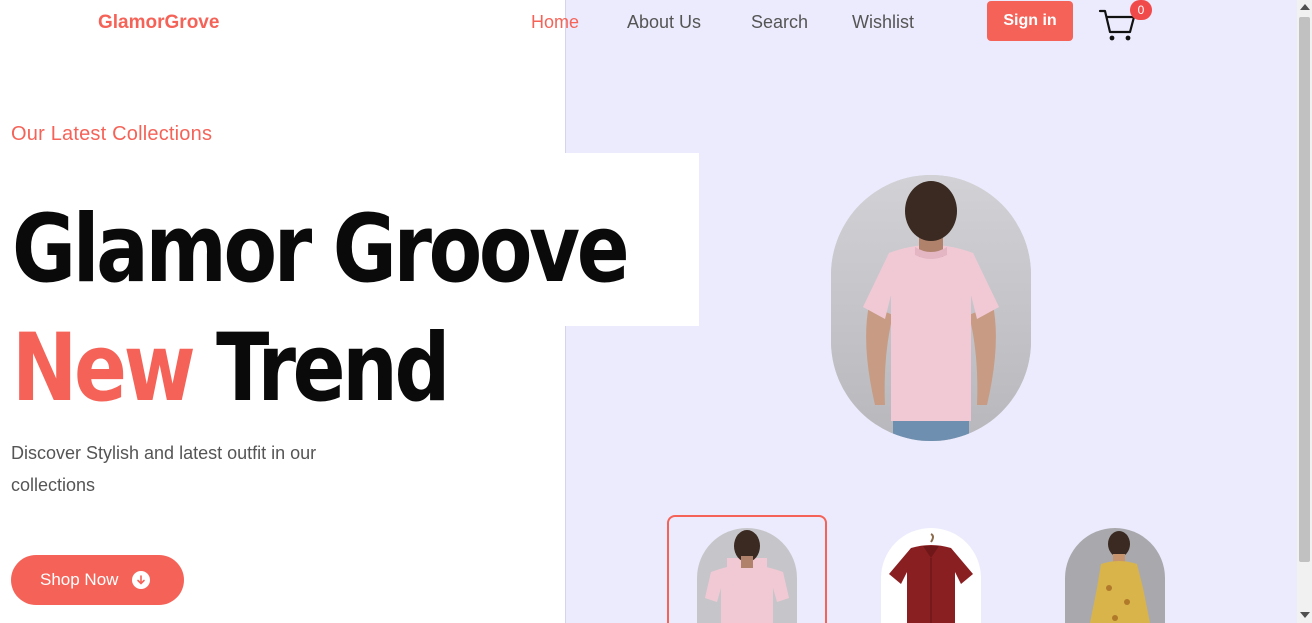  I want to click on arrow-down-circle-icon, so click(141, 580).